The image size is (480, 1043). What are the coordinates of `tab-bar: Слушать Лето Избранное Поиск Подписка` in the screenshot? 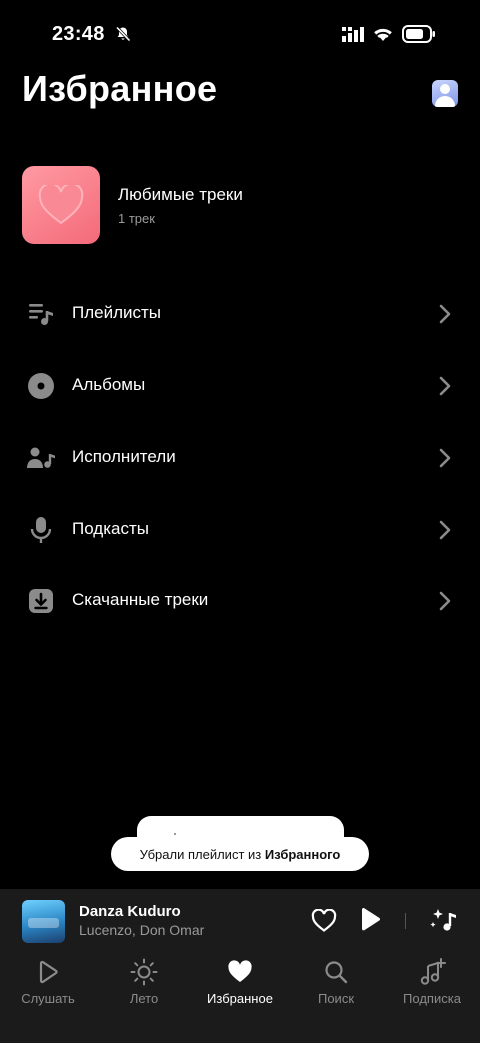 It's located at (240, 997).